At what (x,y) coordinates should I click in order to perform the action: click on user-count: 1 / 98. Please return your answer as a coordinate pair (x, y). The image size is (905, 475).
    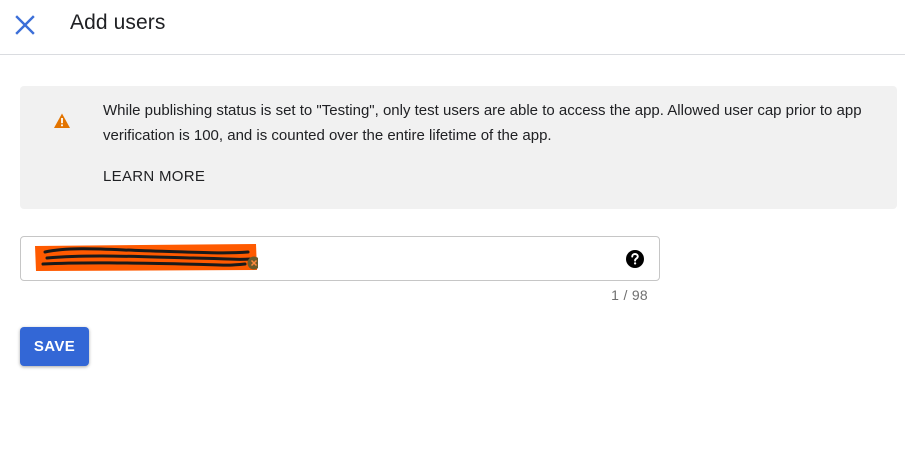
    Looking at the image, I should click on (629, 295).